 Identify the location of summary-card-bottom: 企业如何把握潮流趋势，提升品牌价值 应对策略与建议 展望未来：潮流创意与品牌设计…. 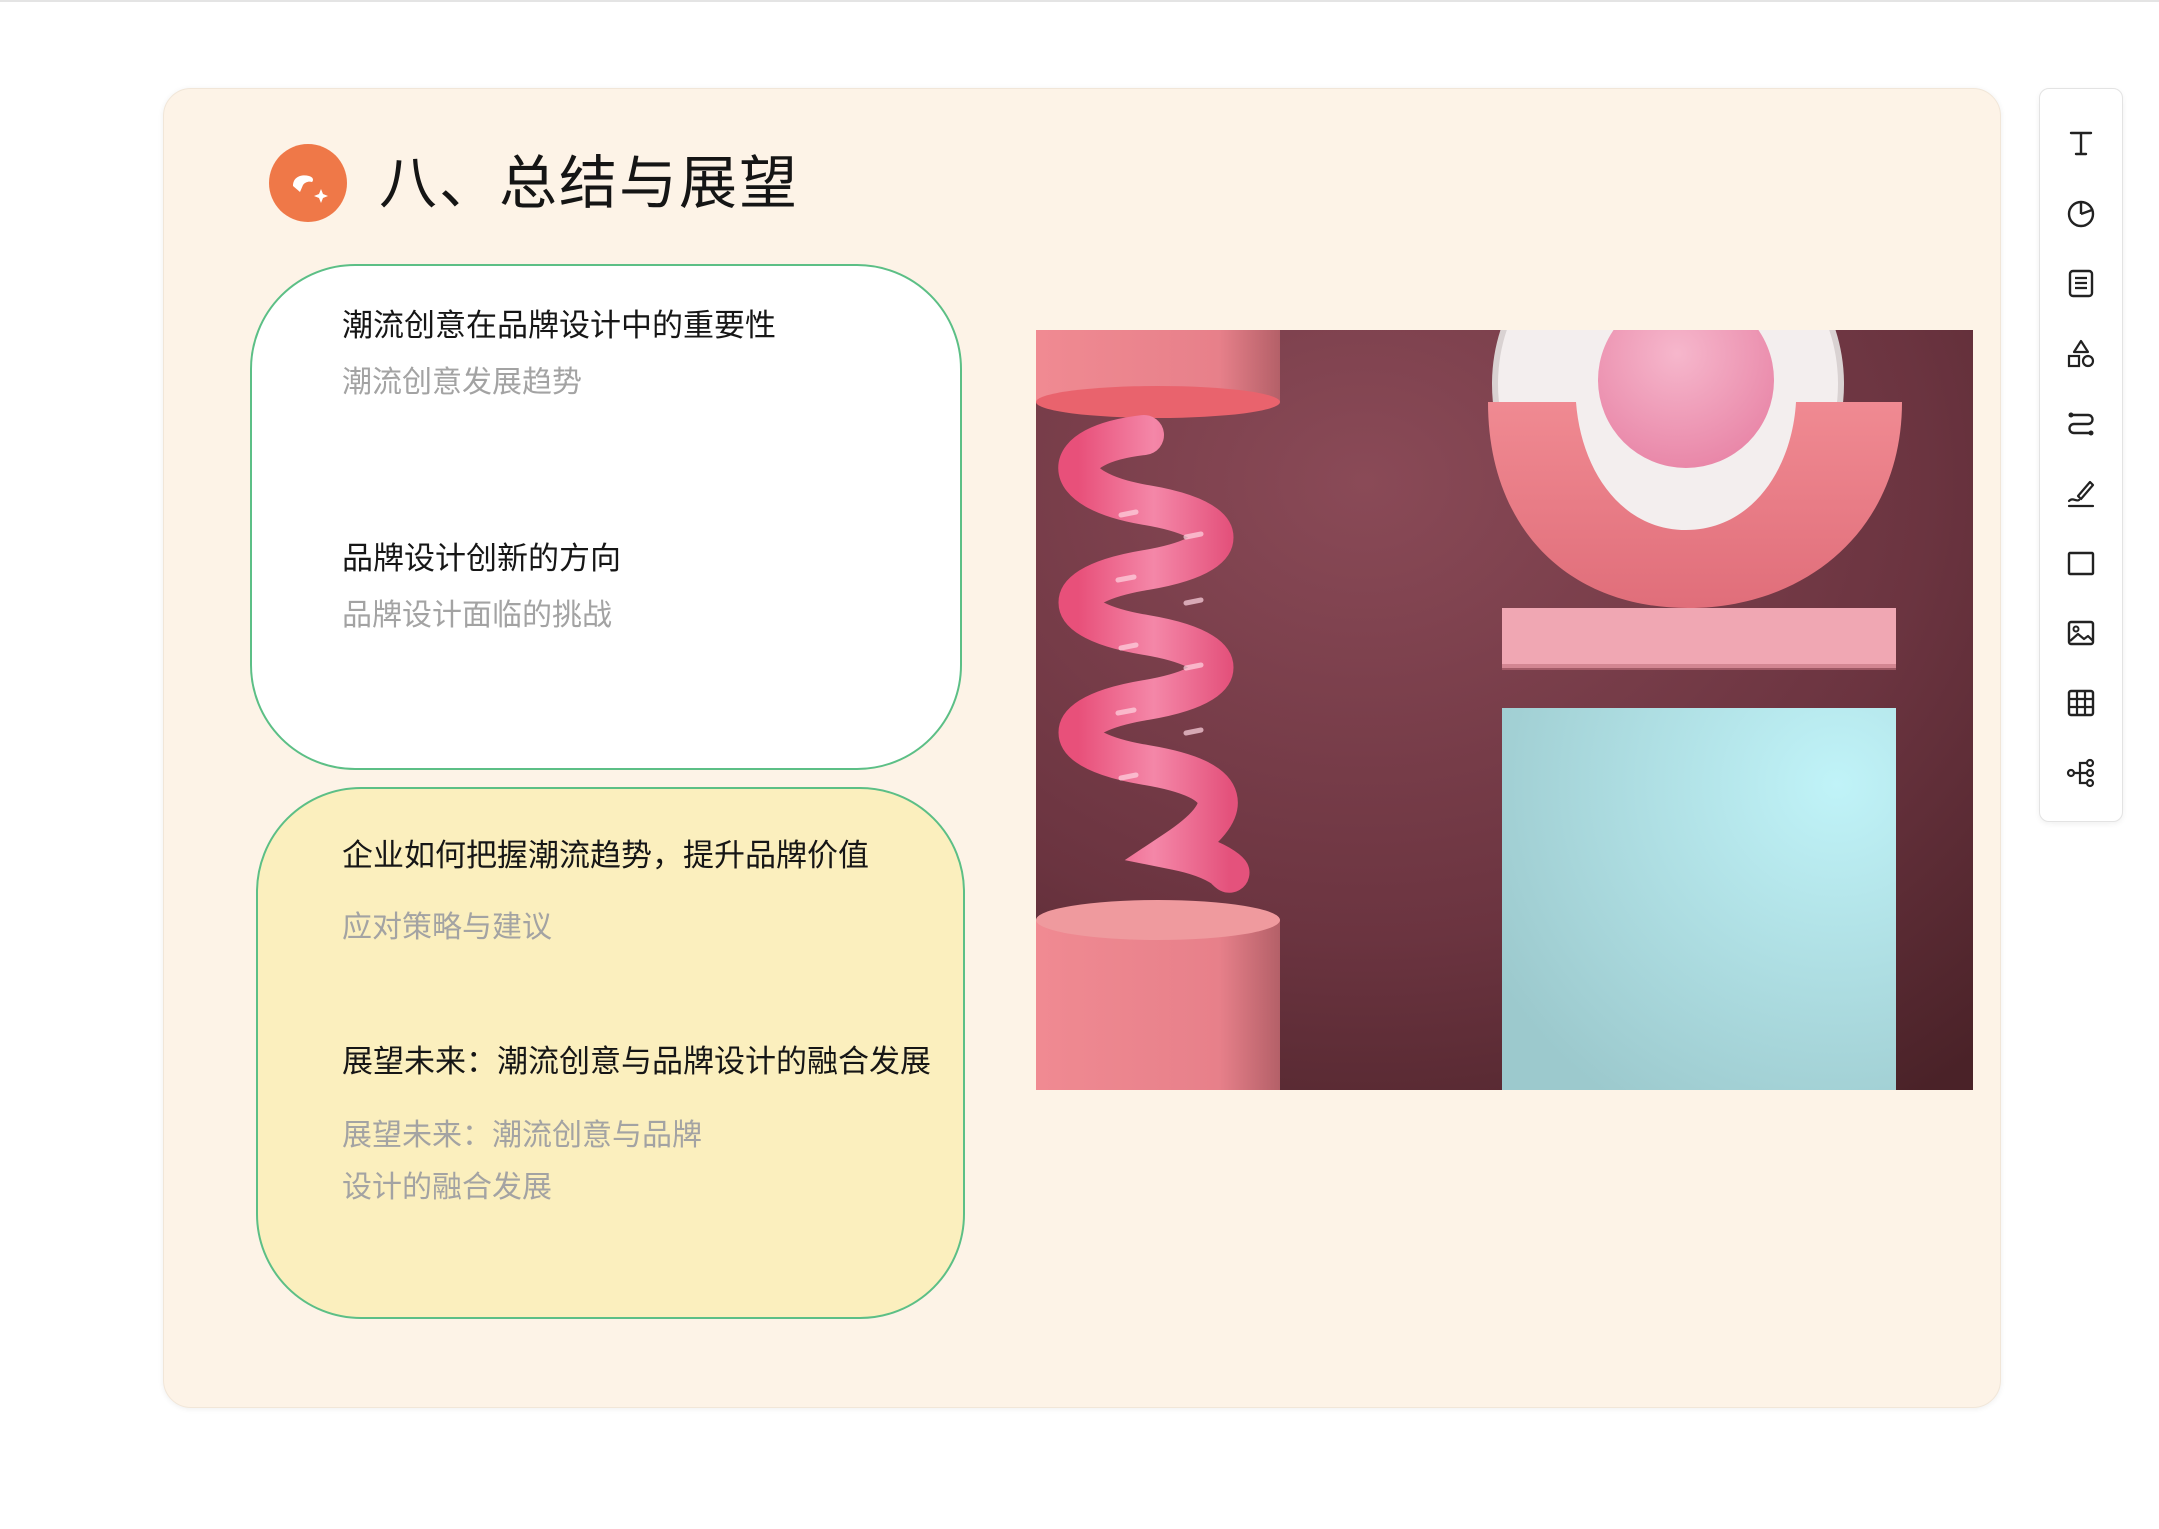
(610, 1053).